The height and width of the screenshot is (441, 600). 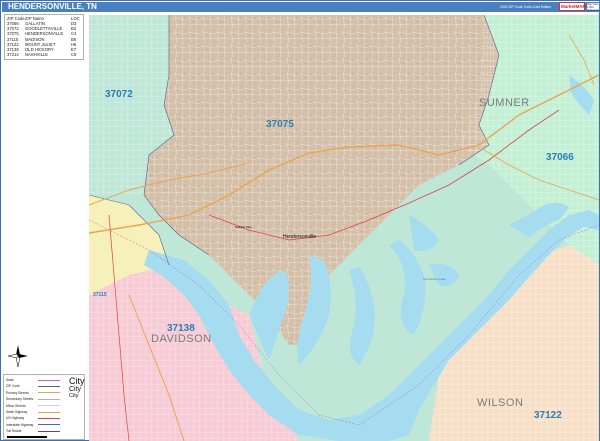 I want to click on zip-label-37122: 37122, so click(x=548, y=415).